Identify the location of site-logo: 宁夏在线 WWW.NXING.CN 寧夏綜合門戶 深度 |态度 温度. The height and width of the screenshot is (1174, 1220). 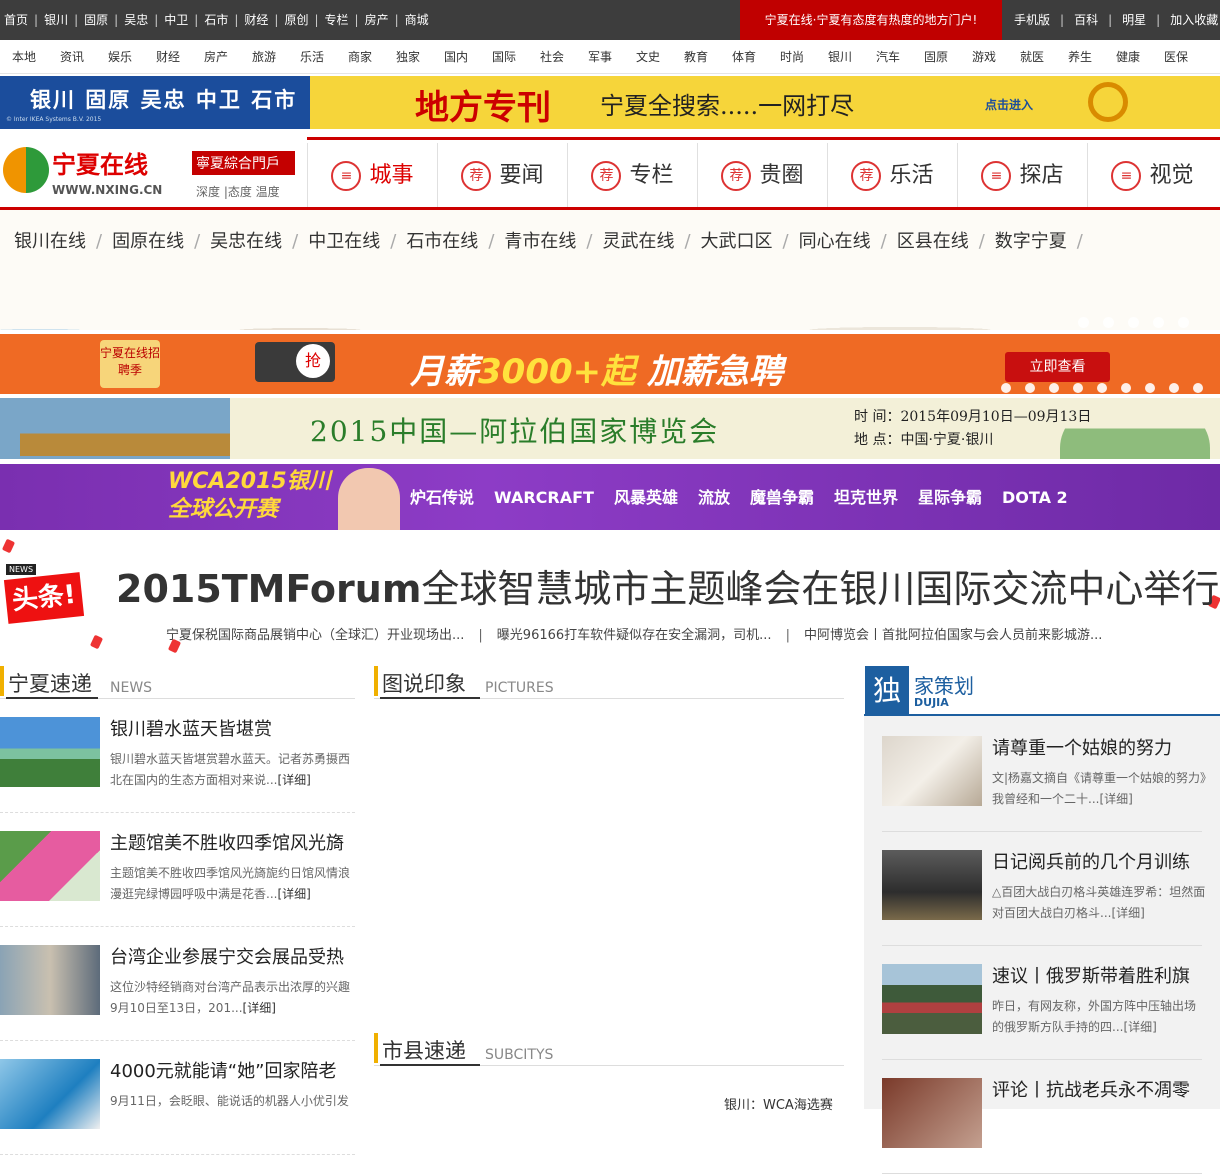
(152, 172).